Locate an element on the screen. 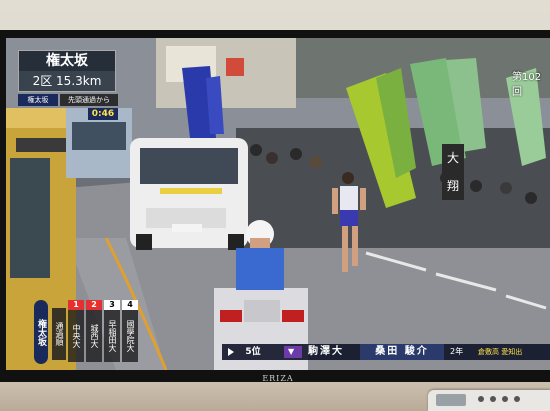 The width and height of the screenshot is (550, 411). location-name: 権太坂 is located at coordinates (67, 61).